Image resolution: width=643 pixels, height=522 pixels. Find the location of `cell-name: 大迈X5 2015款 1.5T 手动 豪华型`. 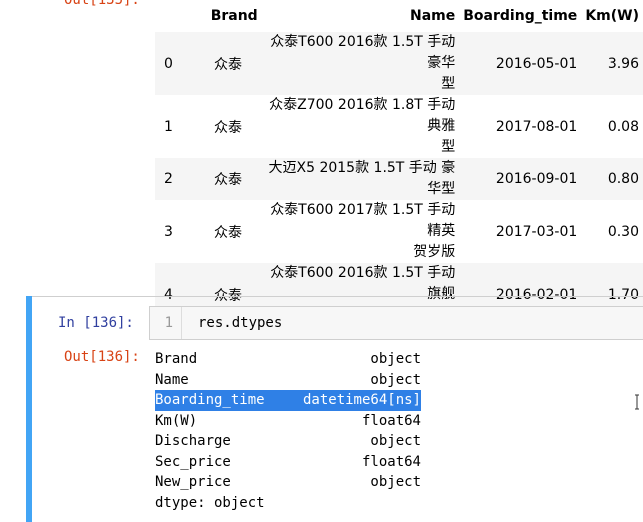

cell-name: 大迈X5 2015款 1.5T 手动 豪华型 is located at coordinates (361, 179).